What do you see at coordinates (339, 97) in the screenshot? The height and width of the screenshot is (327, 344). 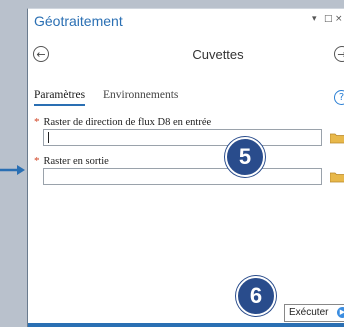 I see `help-icon: ?` at bounding box center [339, 97].